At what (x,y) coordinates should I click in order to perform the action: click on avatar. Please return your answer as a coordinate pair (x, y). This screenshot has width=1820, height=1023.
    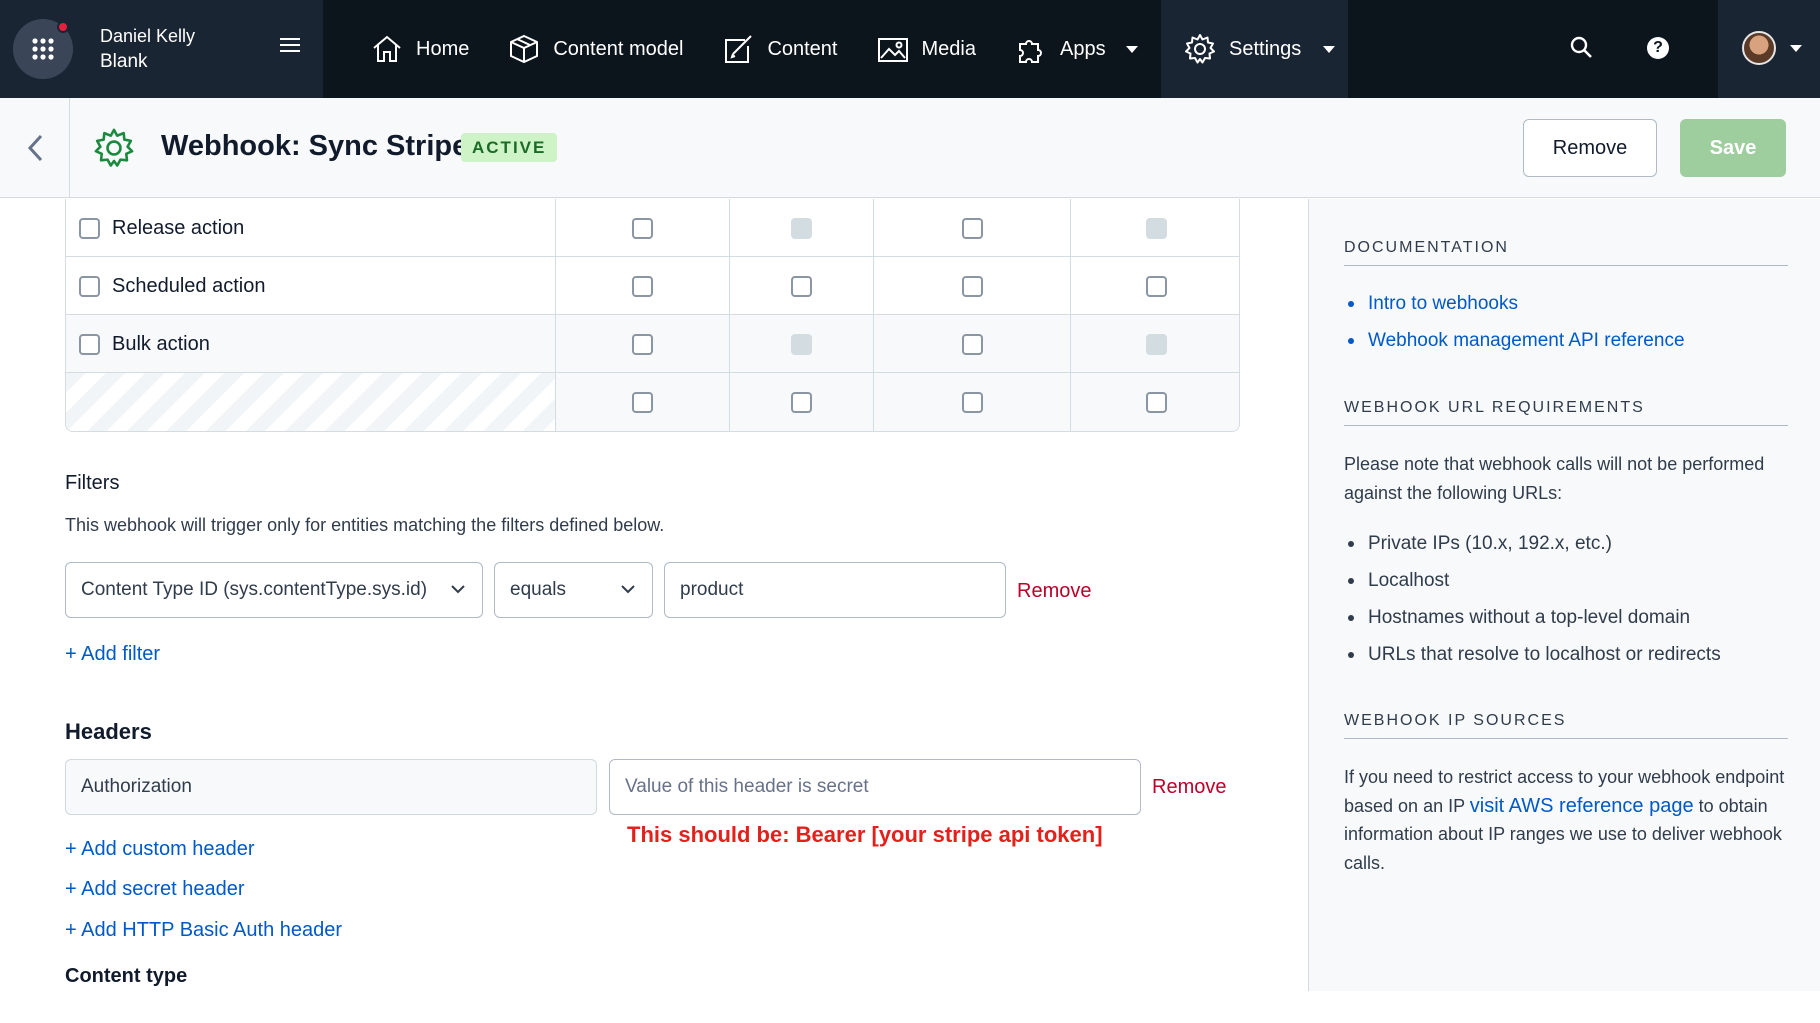
    Looking at the image, I should click on (1759, 48).